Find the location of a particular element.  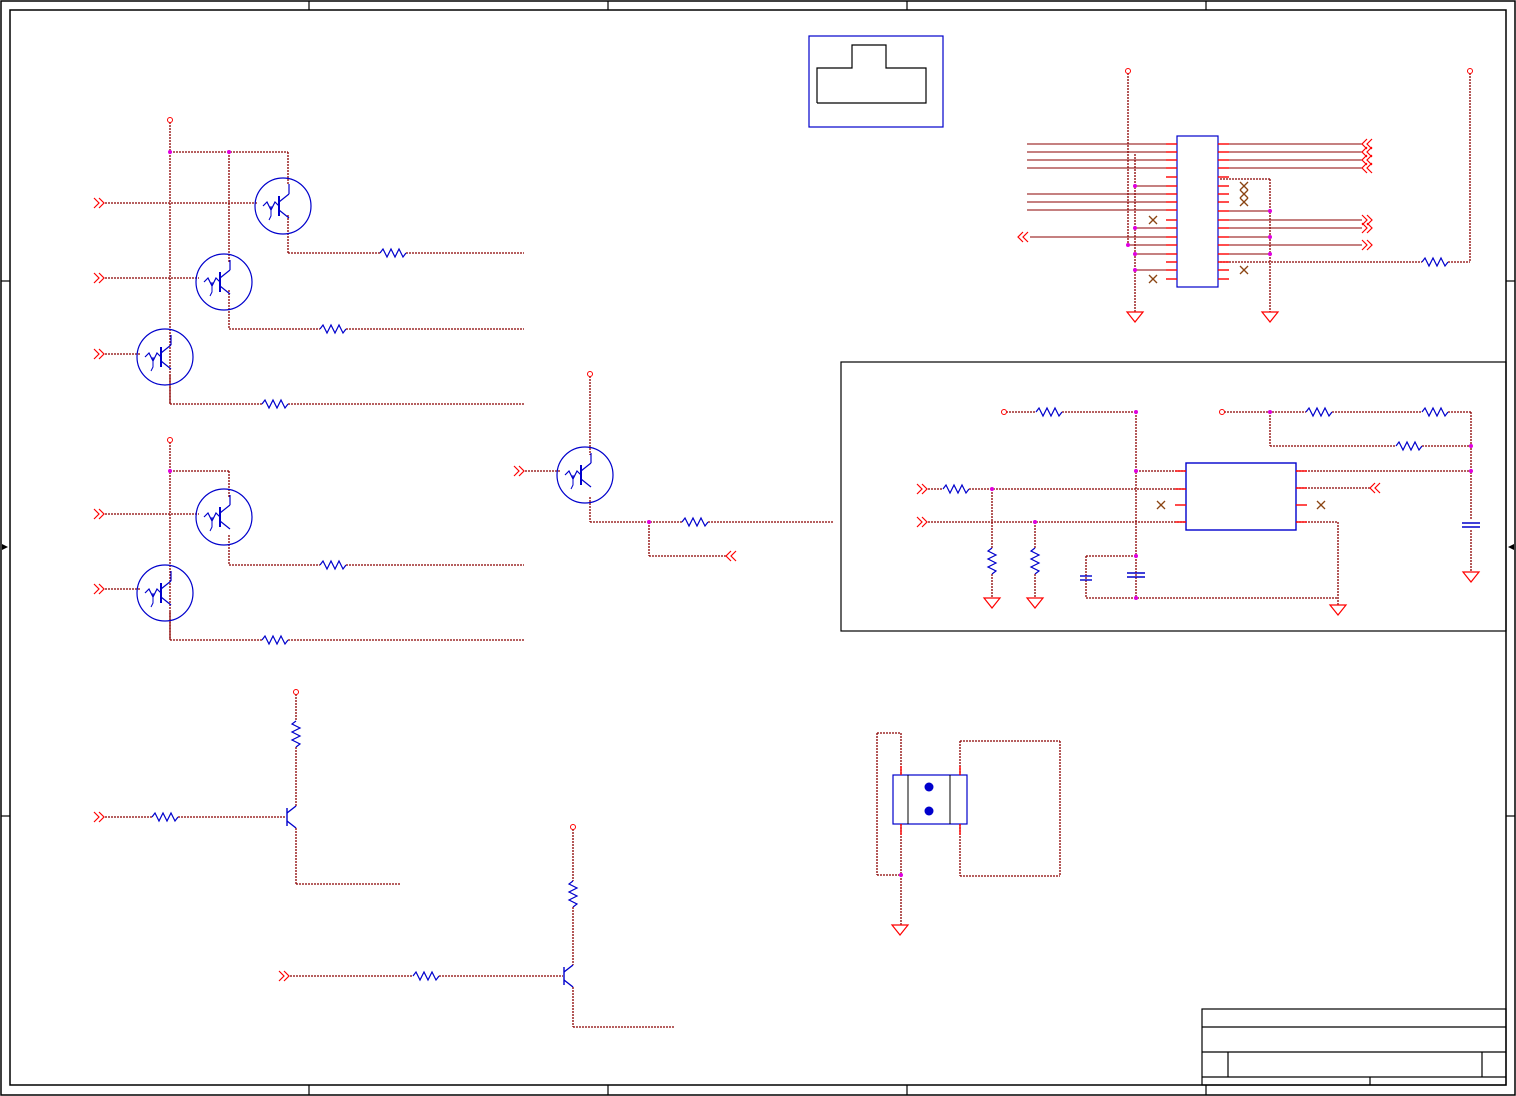

driver-ic-section is located at coordinates (1173, 496).